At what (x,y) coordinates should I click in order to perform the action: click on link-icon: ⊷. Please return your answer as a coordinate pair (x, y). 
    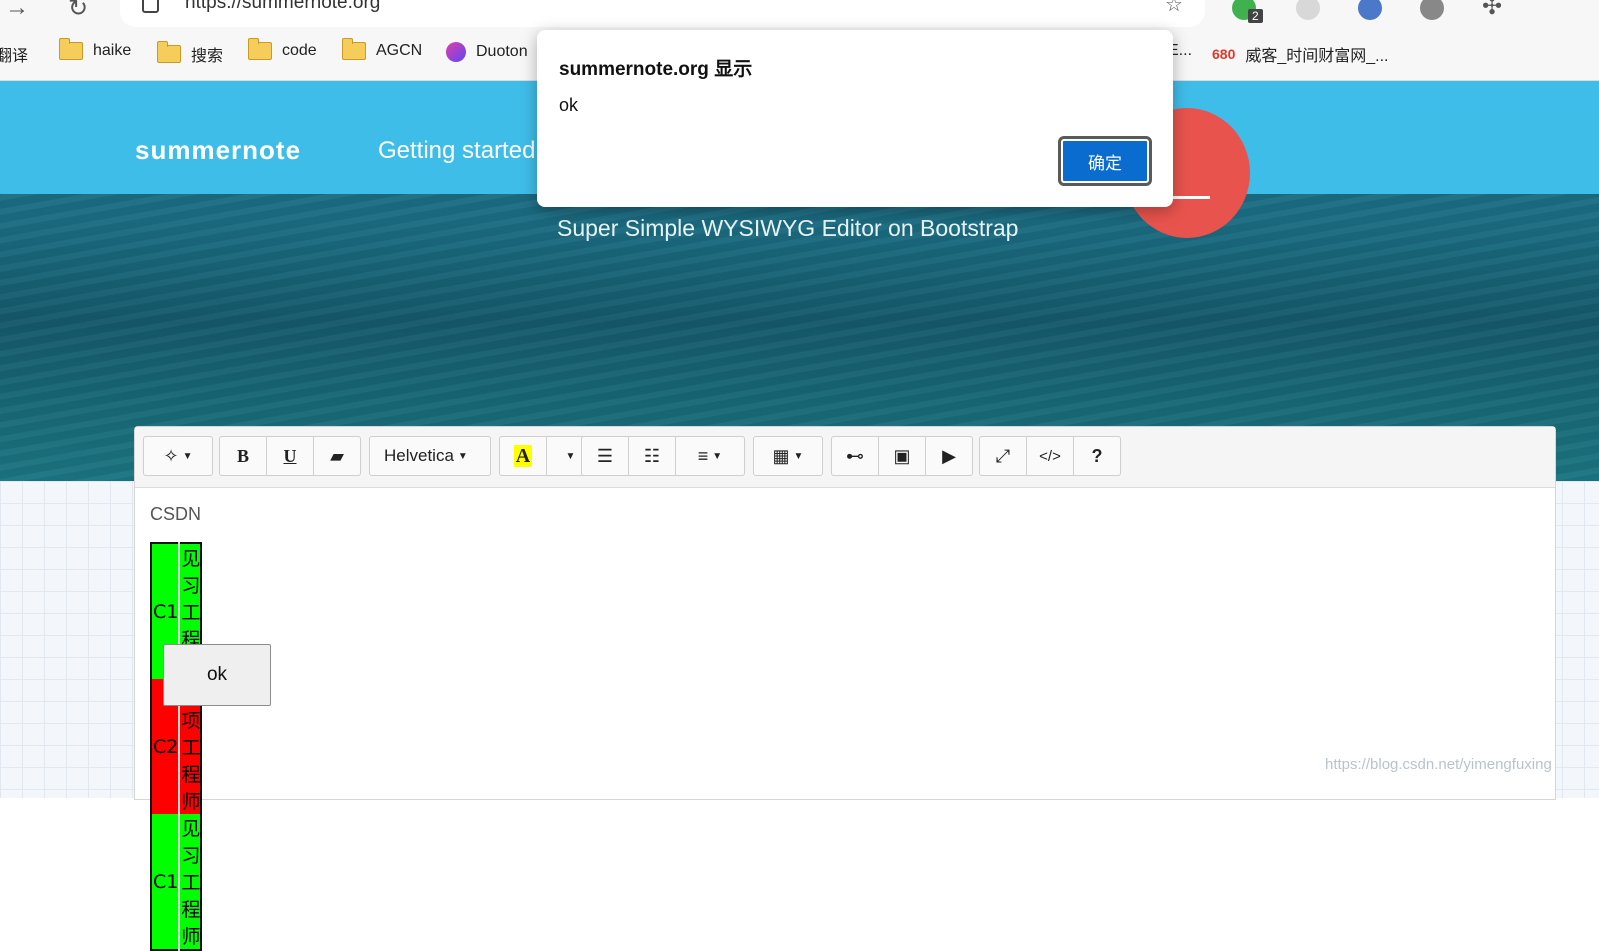
    Looking at the image, I should click on (855, 455).